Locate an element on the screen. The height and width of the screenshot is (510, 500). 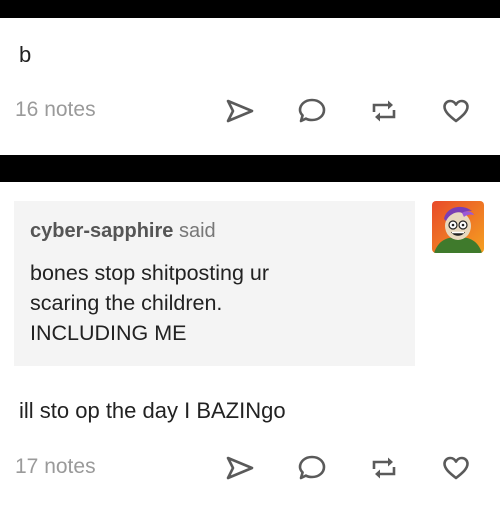
post-footer: 16 notes is located at coordinates (250, 111).